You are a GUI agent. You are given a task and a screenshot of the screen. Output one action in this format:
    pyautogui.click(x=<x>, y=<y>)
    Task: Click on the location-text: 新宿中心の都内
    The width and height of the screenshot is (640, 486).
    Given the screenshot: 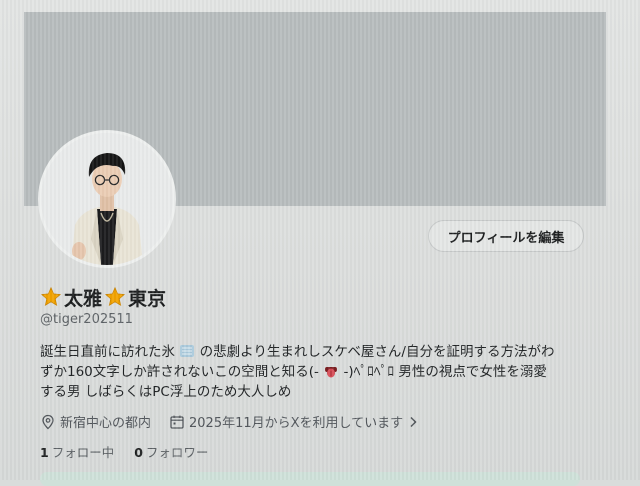 What is the action you would take?
    pyautogui.click(x=106, y=423)
    